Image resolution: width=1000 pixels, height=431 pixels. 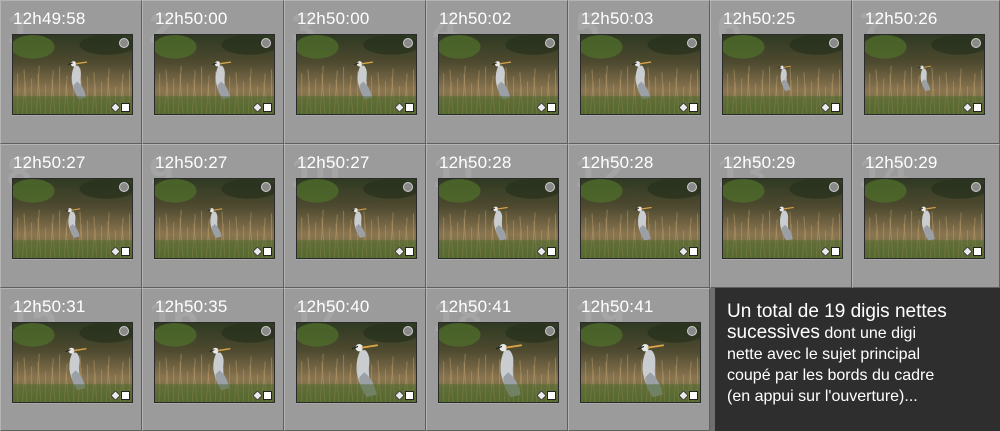 I want to click on photo-cell: 12 12h50:28, so click(x=639, y=216).